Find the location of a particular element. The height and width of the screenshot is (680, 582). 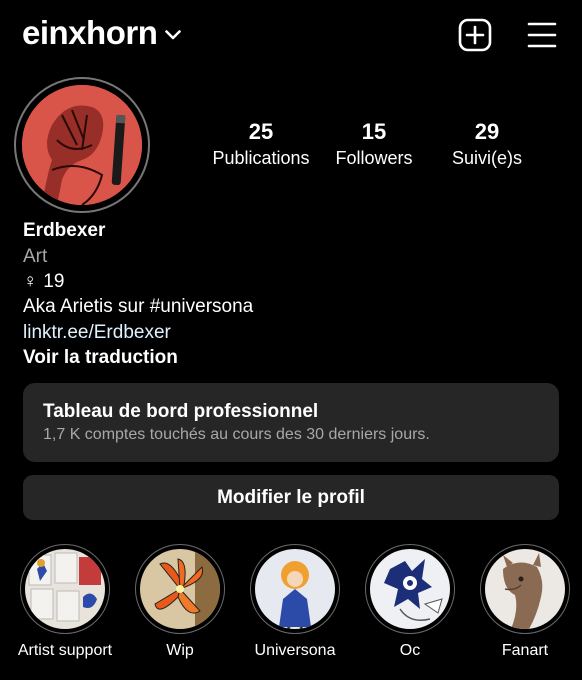

avatar-image is located at coordinates (82, 145).